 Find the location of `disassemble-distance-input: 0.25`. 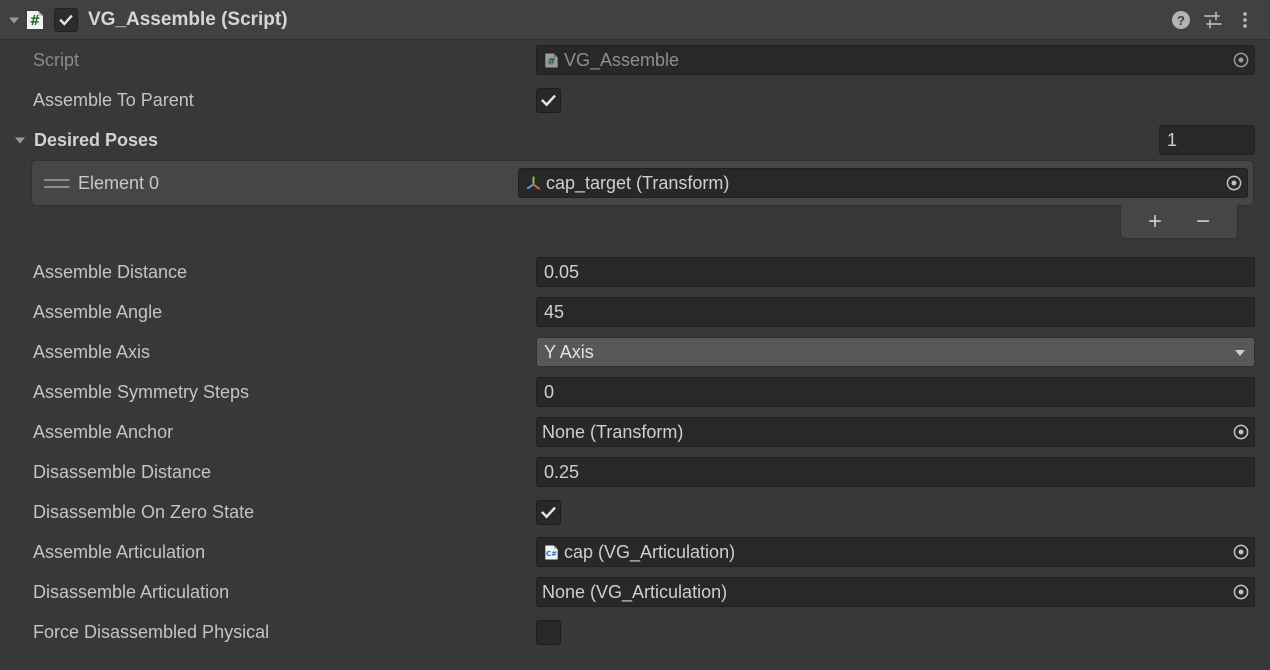

disassemble-distance-input: 0.25 is located at coordinates (895, 472).